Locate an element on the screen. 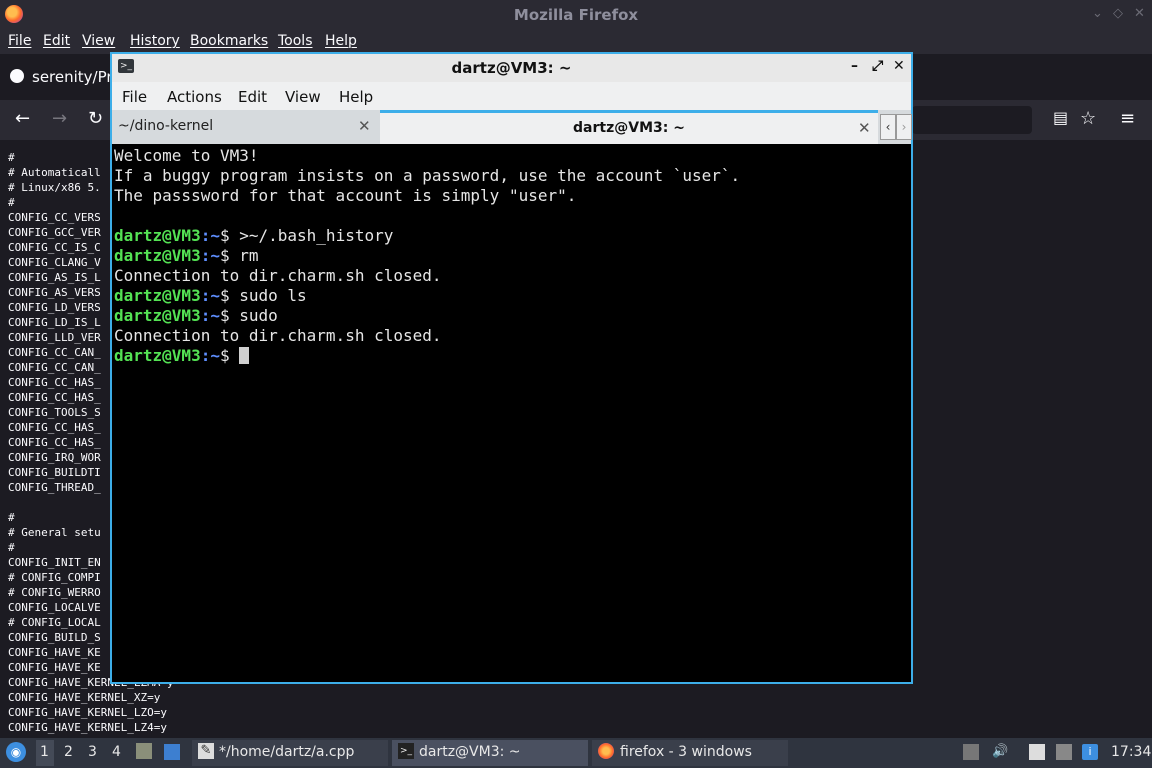 Image resolution: width=1152 pixels, height=768 pixels. firefox-titlebar: Mozilla Firefox is located at coordinates (576, 15).